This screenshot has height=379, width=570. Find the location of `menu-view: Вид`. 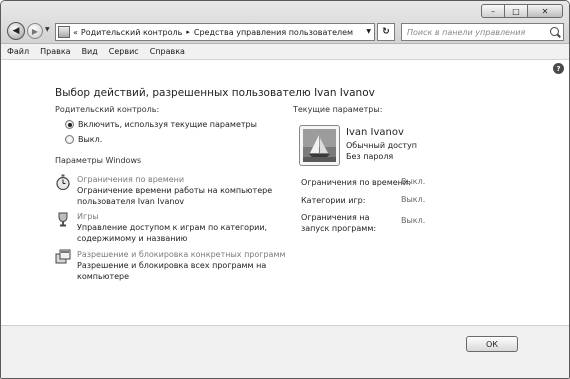

menu-view: Вид is located at coordinates (90, 51).